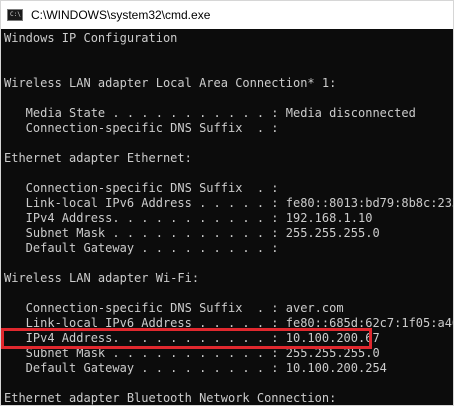 This screenshot has height=406, width=454. I want to click on cmd-icon: C:\, so click(15, 15).